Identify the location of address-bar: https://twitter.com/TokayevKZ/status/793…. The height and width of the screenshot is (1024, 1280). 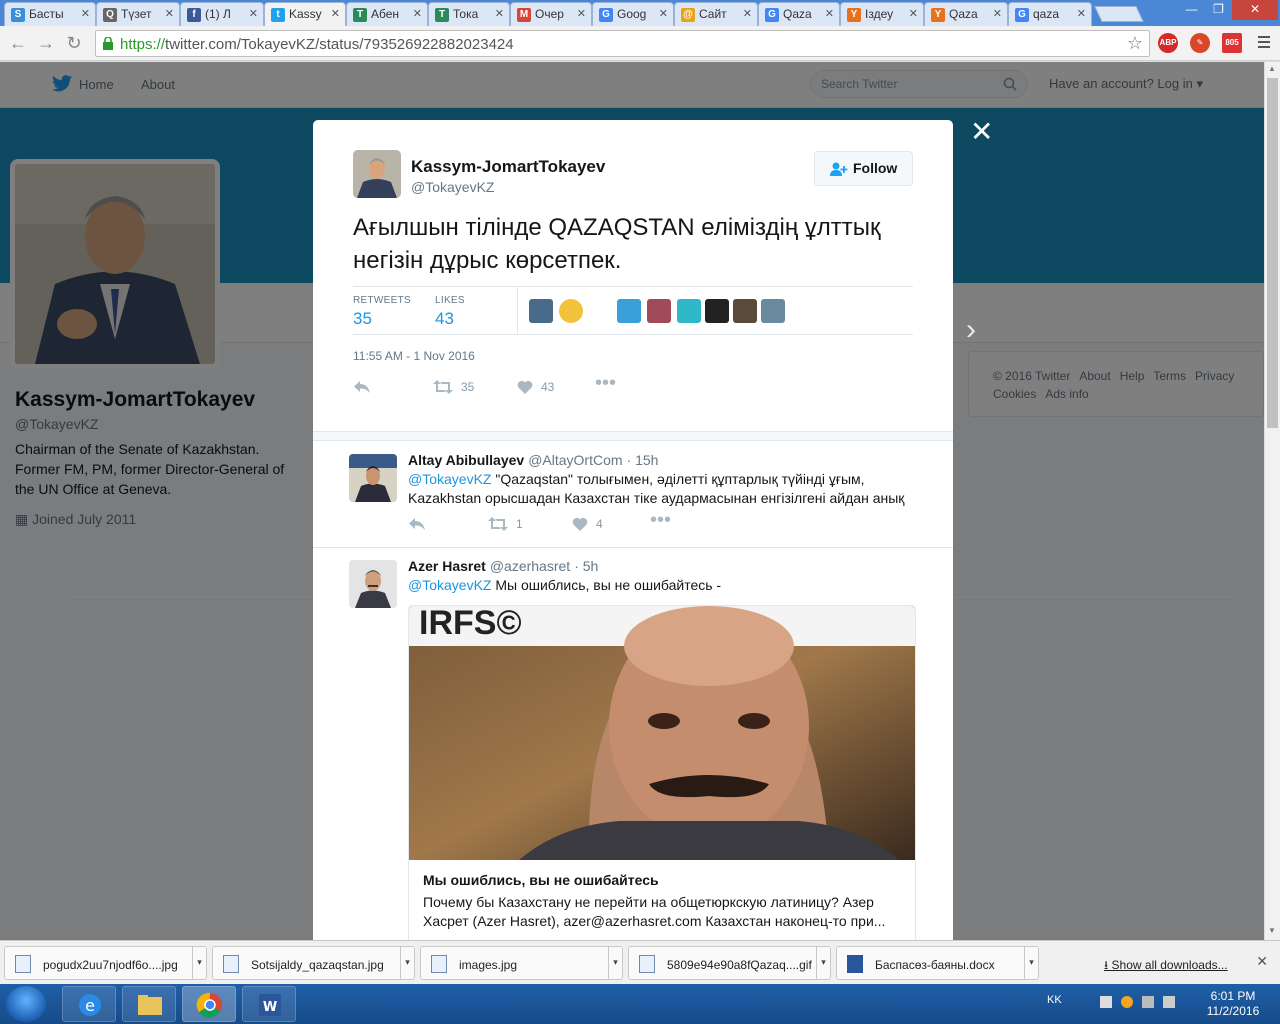
(622, 43).